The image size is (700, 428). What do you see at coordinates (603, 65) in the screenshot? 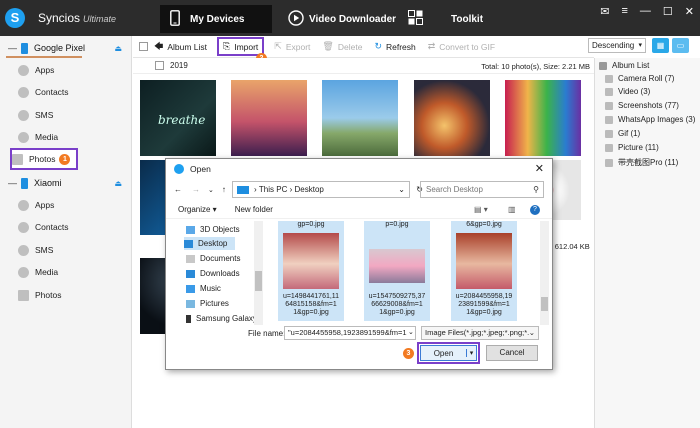
I see `album-icon` at bounding box center [603, 65].